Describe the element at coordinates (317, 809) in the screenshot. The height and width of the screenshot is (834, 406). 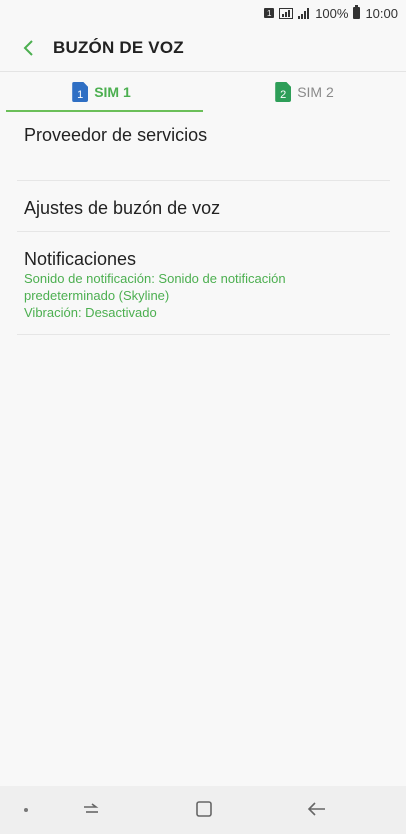
I see `back-icon` at that location.